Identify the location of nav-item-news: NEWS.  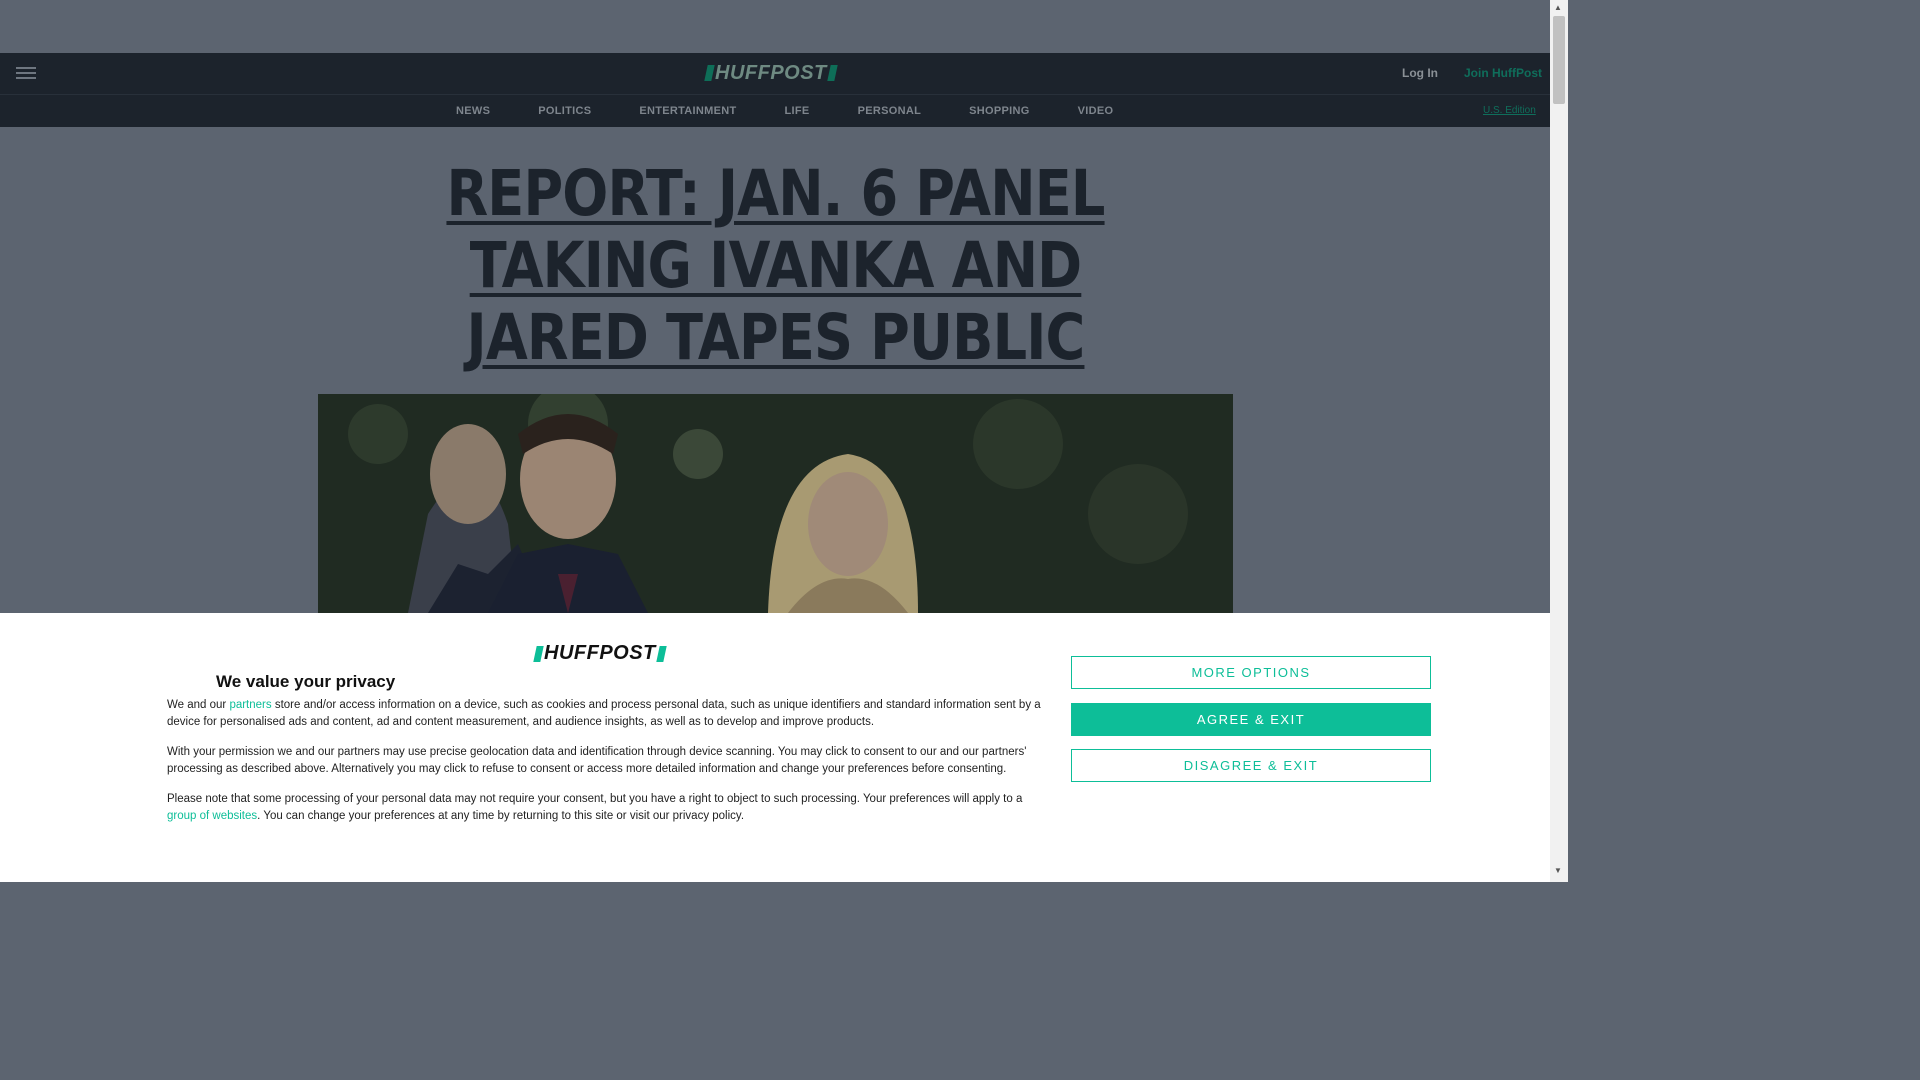
(473, 111).